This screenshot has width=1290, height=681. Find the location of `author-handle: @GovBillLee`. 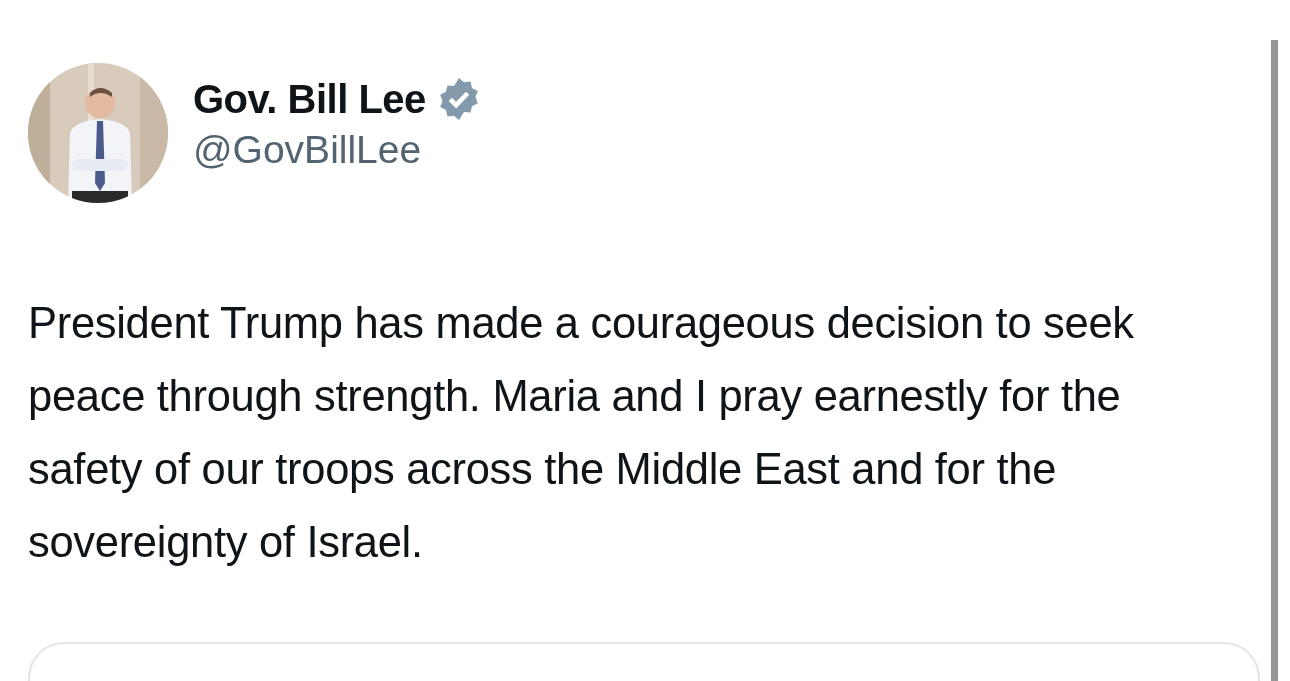

author-handle: @GovBillLee is located at coordinates (337, 150).